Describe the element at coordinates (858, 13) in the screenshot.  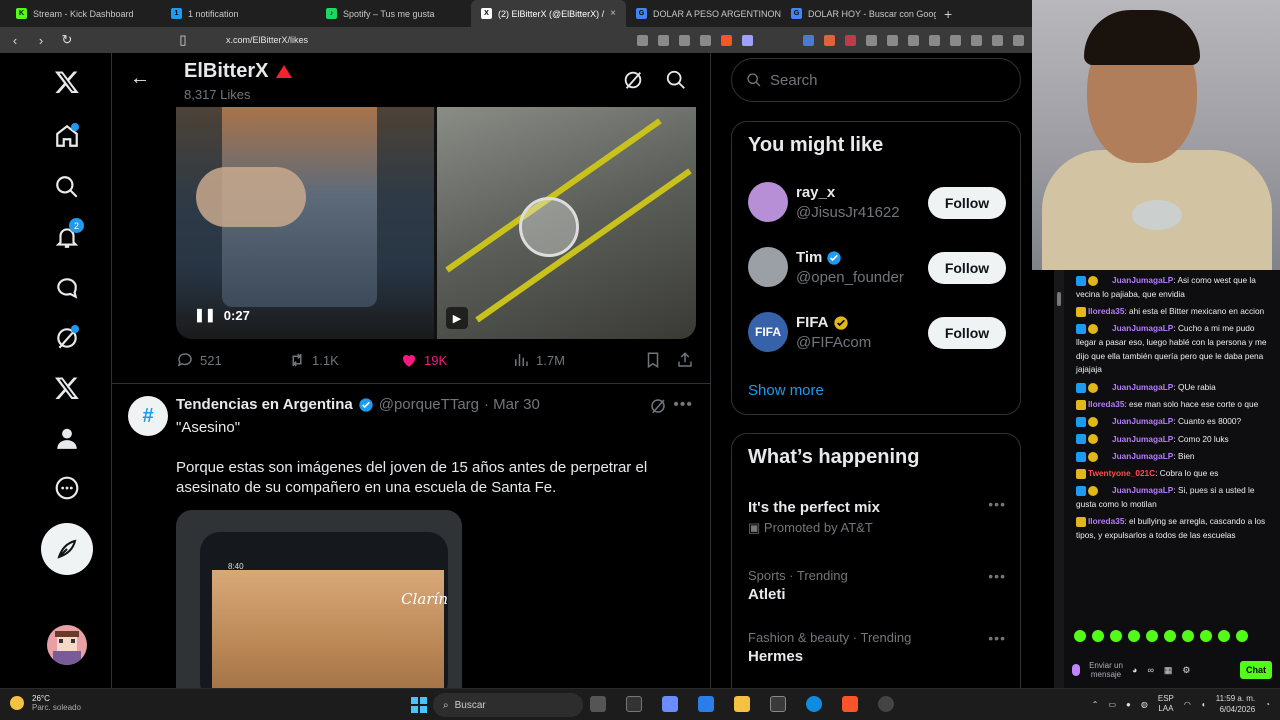
I see `browser-tab: G DOLAR HOY - Buscar con Google` at that location.